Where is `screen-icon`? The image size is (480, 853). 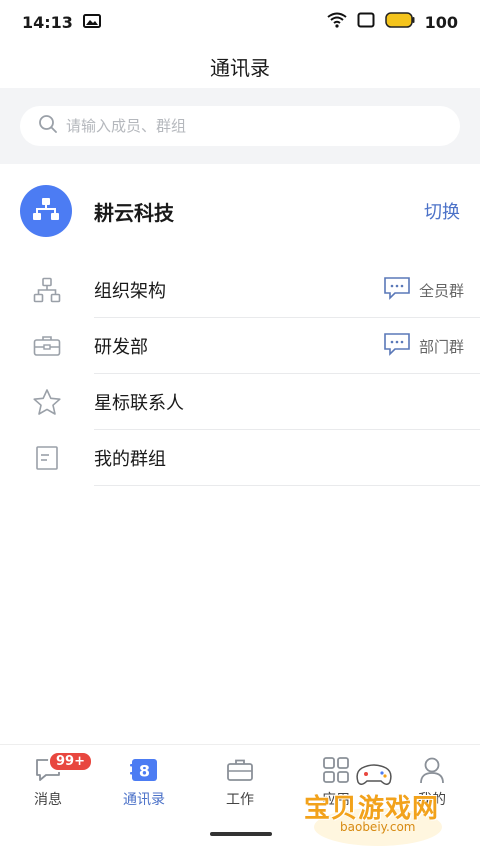
screen-icon is located at coordinates (366, 22).